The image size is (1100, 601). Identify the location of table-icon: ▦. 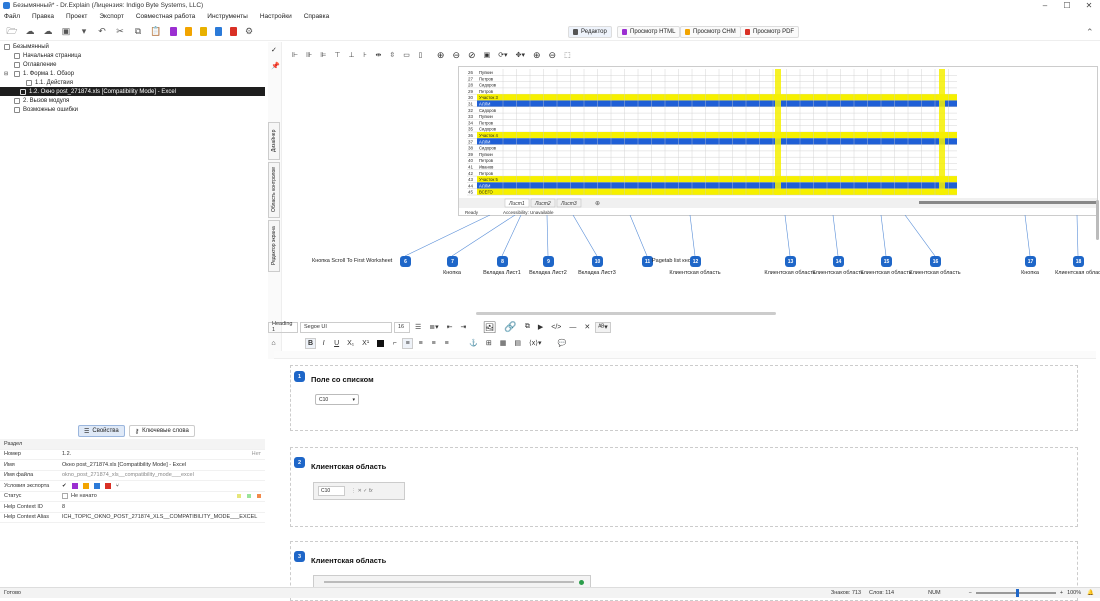
(503, 343).